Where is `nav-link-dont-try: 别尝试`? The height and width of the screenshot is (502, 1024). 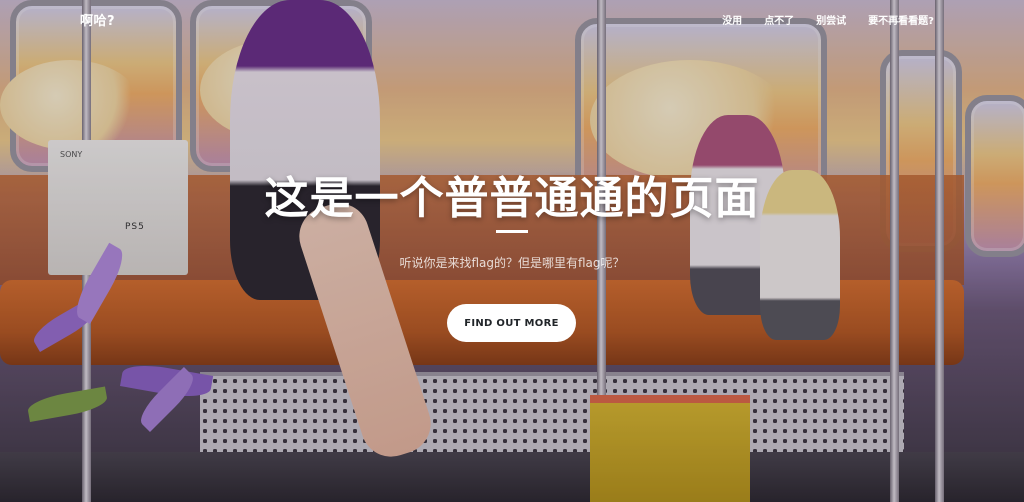
nav-link-dont-try: 别尝试 is located at coordinates (831, 19).